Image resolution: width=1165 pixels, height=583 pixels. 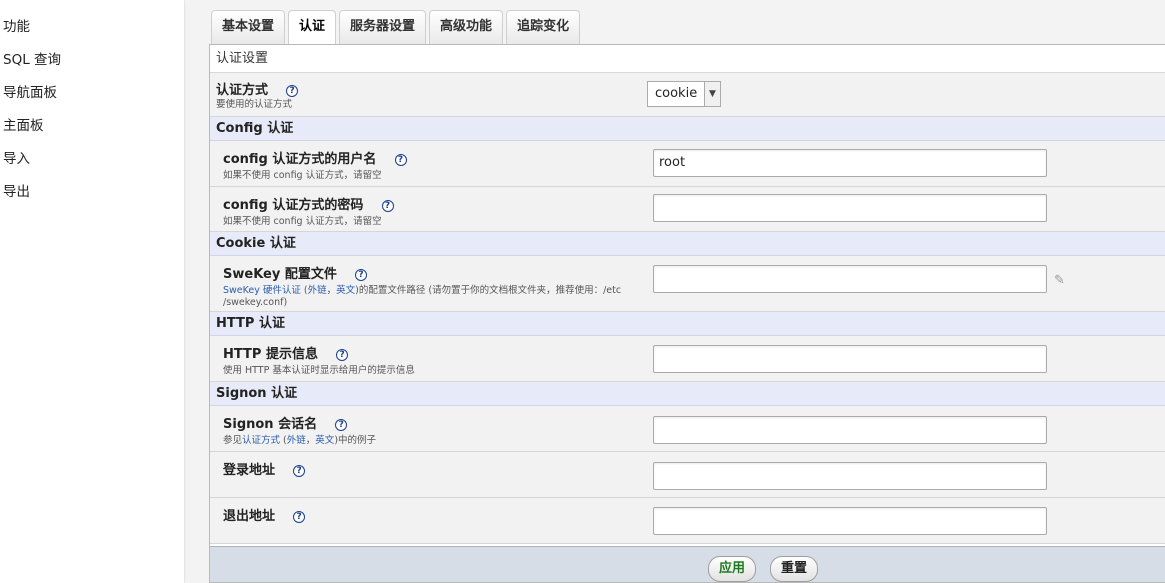 I want to click on section-config-auth: Config 认证, so click(x=687, y=129).